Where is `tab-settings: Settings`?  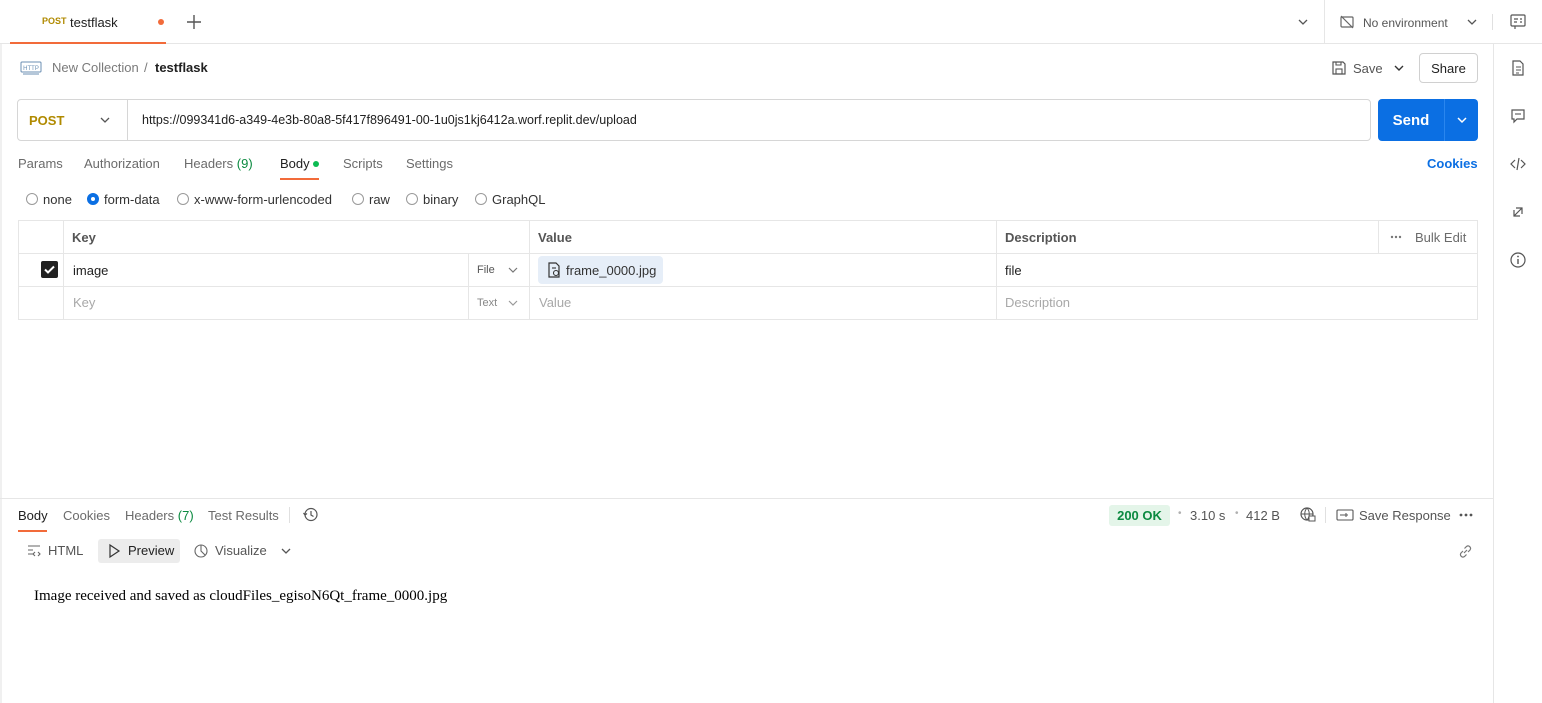
tab-settings: Settings is located at coordinates (429, 163).